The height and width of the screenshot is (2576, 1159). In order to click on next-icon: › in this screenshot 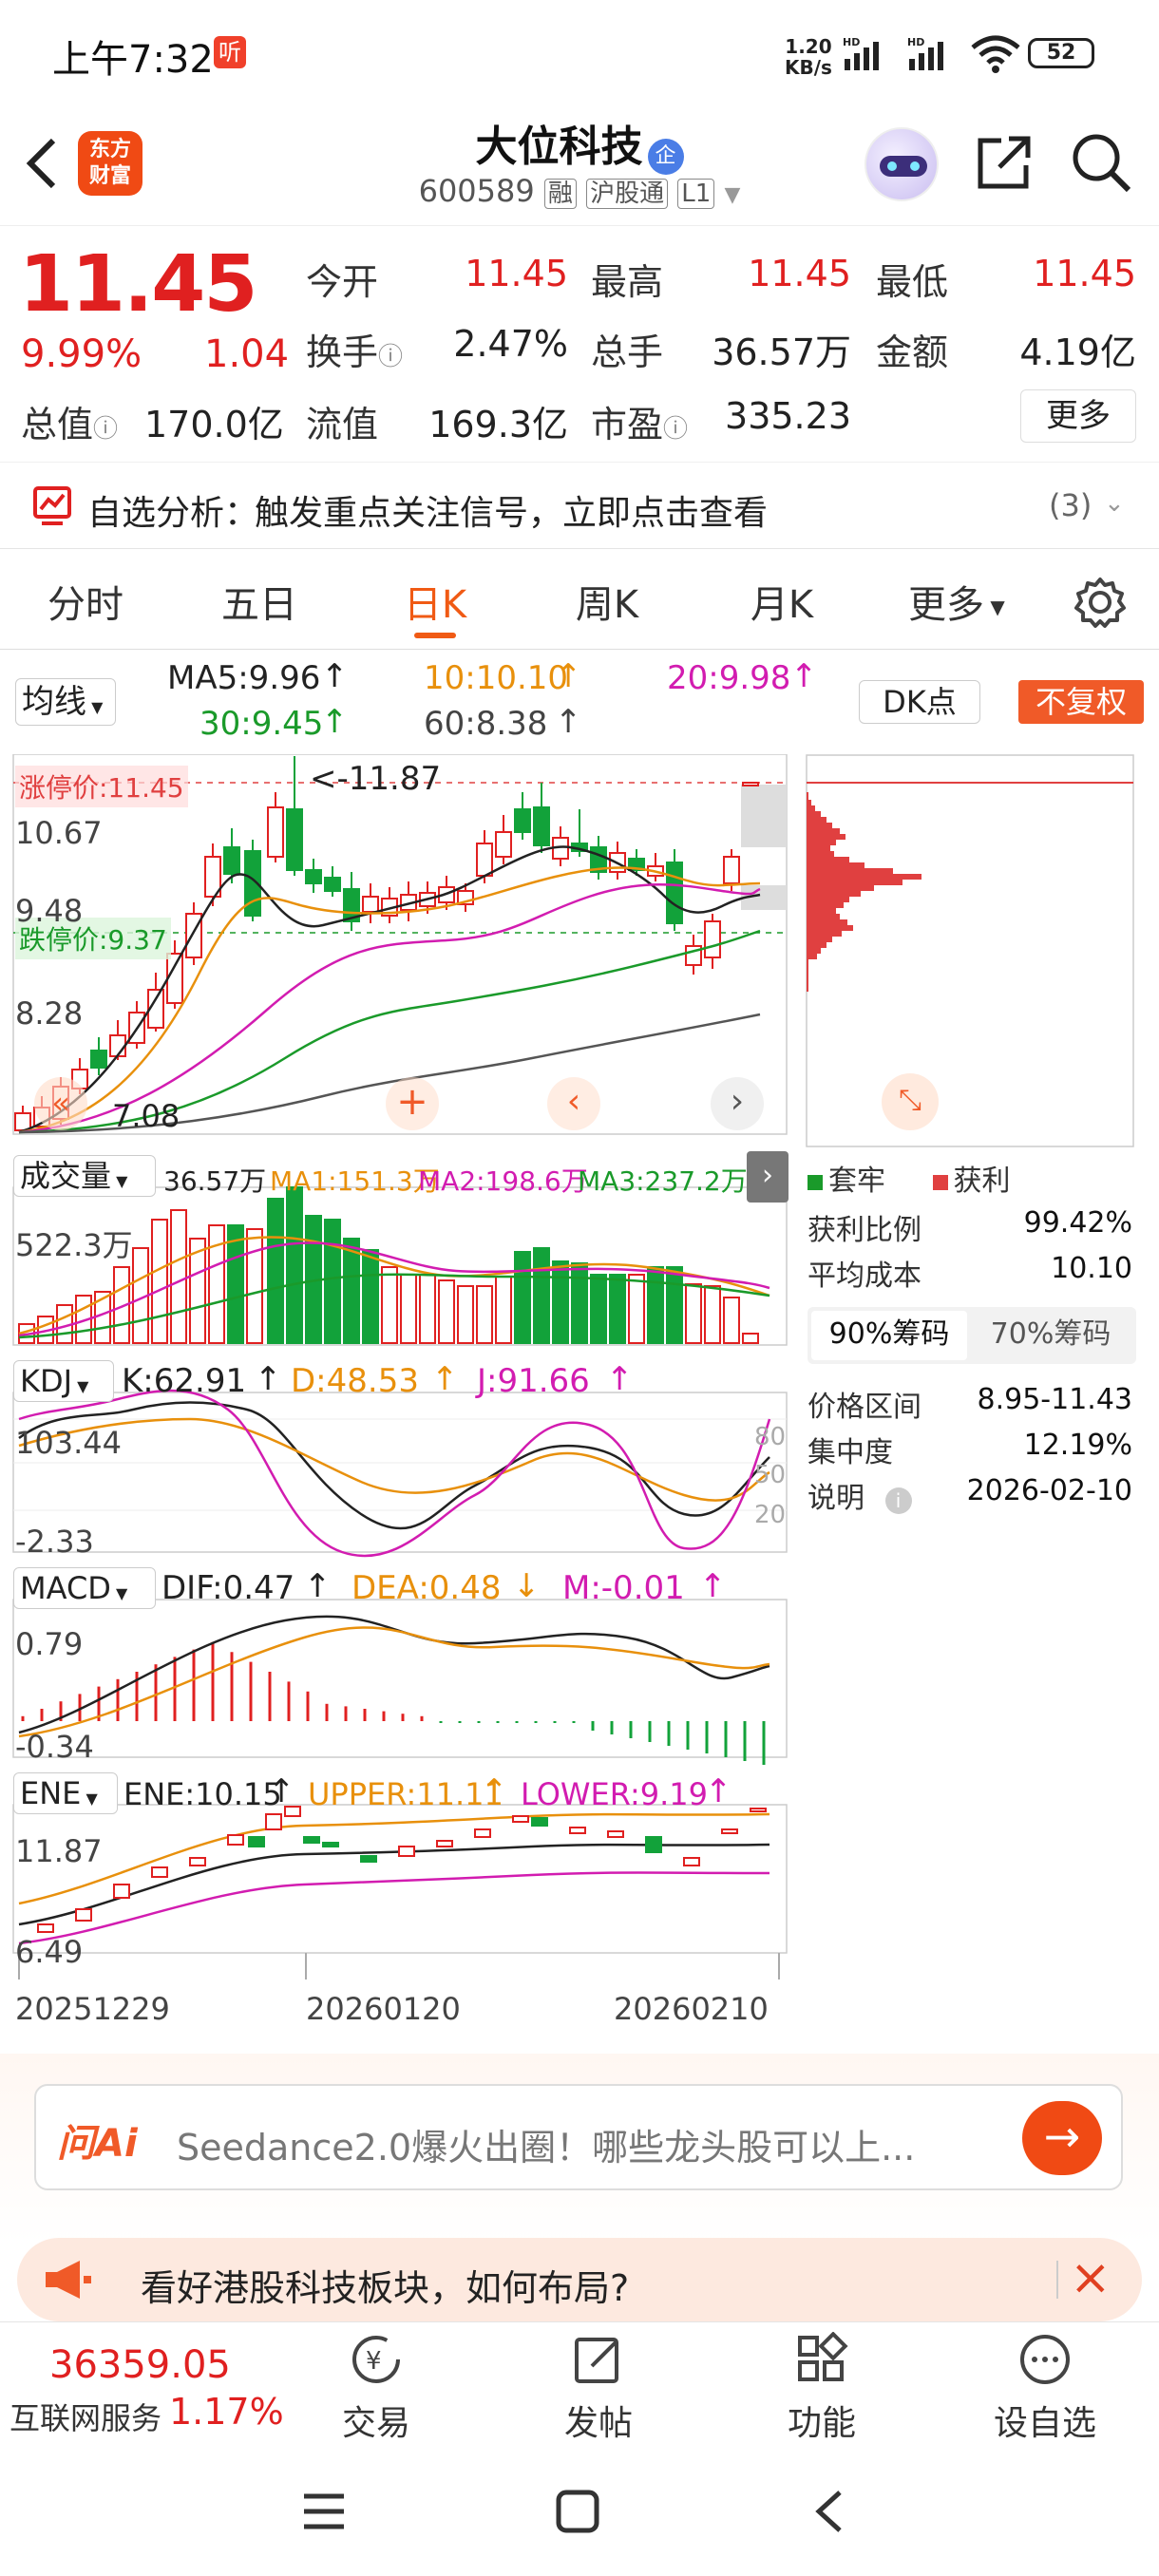, I will do `click(737, 1103)`.